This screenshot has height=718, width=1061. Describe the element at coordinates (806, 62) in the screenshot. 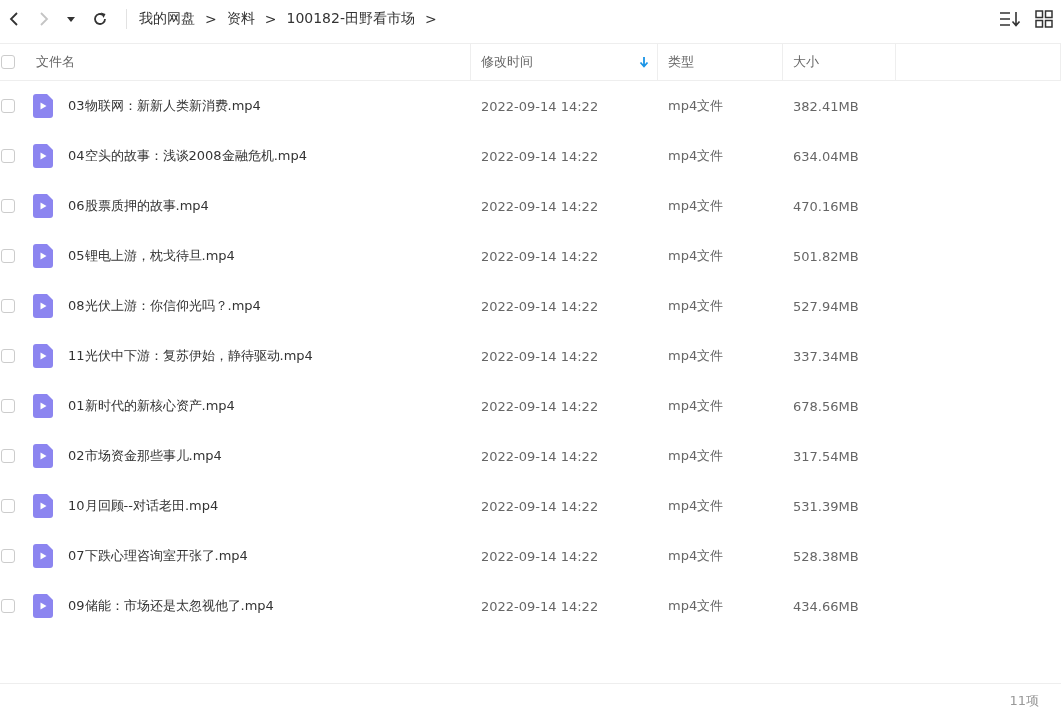

I see `column-header: 大小` at that location.